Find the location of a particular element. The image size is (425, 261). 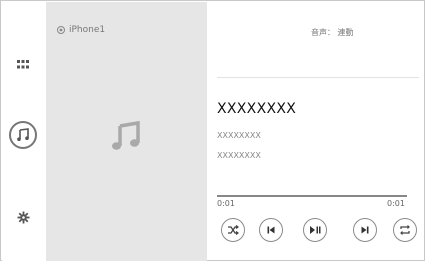

next-button is located at coordinates (365, 230).